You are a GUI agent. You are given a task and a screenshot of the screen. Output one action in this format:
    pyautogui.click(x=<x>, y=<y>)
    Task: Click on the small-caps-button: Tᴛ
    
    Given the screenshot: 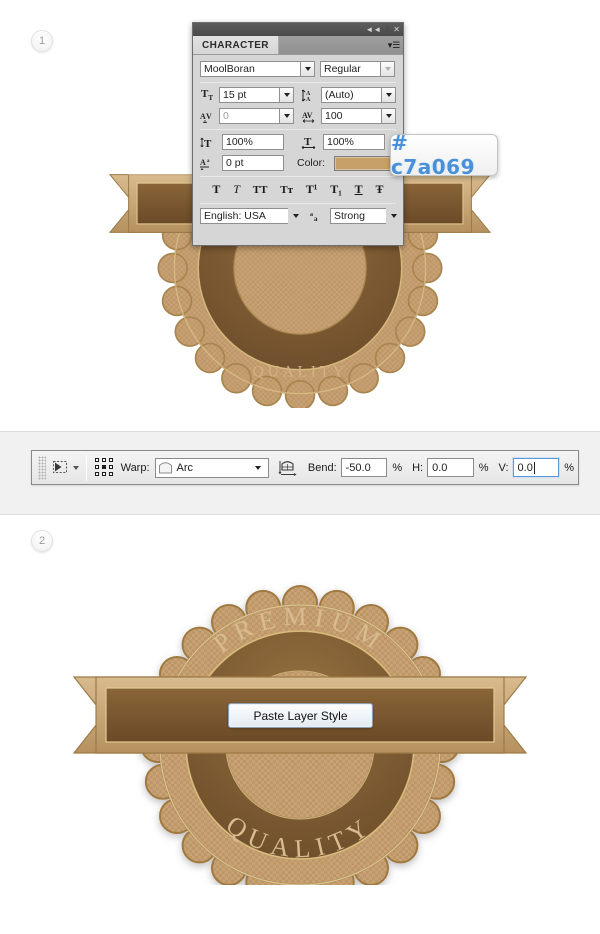 What is the action you would take?
    pyautogui.click(x=286, y=190)
    